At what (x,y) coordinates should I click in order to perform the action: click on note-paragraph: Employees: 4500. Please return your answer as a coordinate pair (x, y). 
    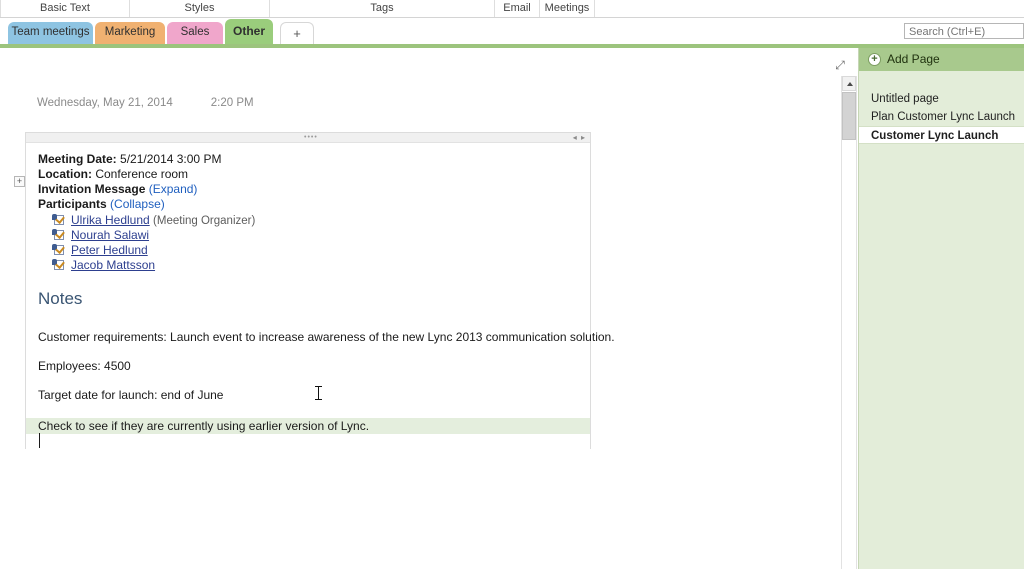
    Looking at the image, I should click on (84, 366).